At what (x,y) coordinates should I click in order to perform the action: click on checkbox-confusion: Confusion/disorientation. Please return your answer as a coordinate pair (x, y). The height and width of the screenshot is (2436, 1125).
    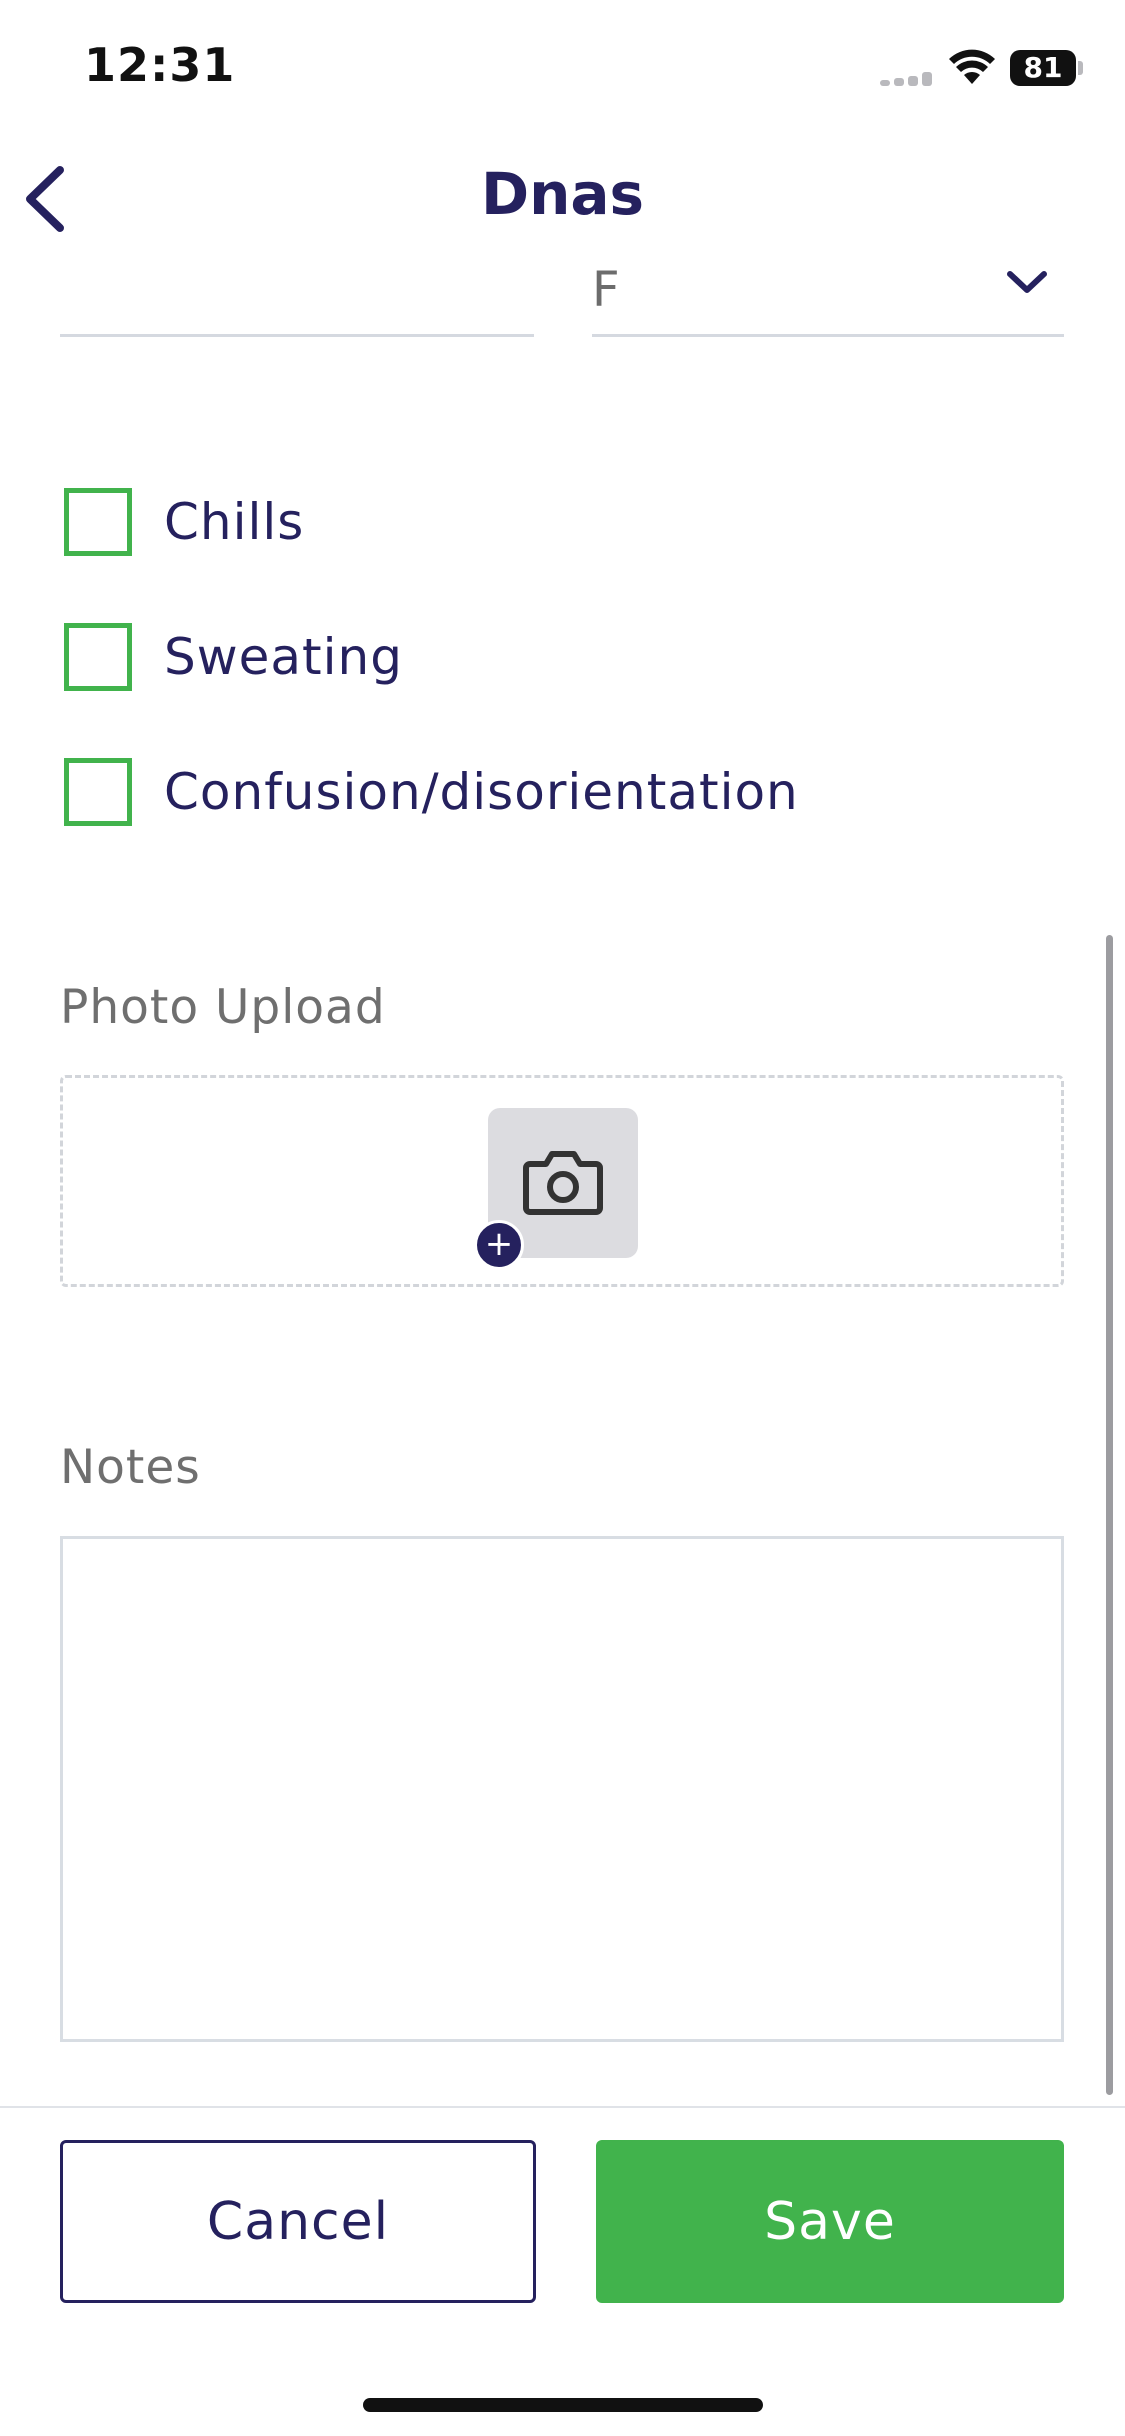
    Looking at the image, I should click on (431, 792).